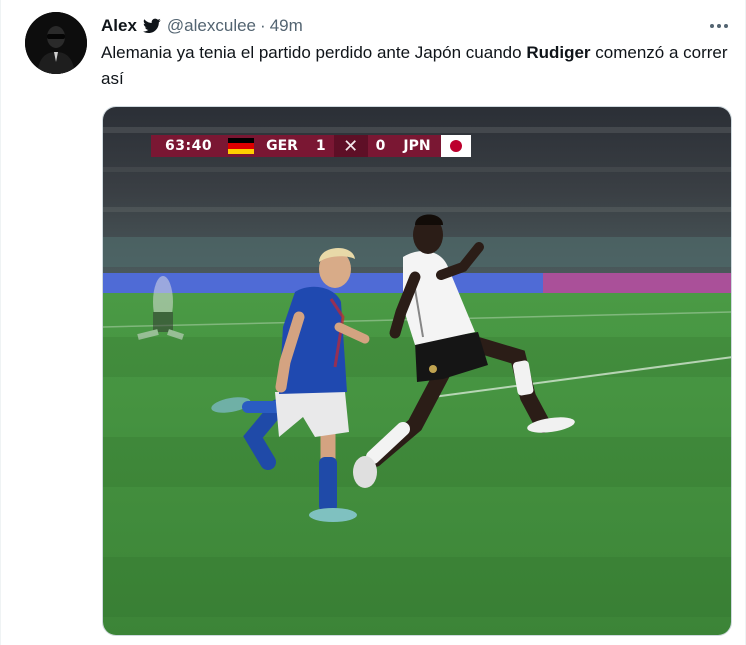 This screenshot has width=746, height=645. I want to click on avatar, so click(56, 43).